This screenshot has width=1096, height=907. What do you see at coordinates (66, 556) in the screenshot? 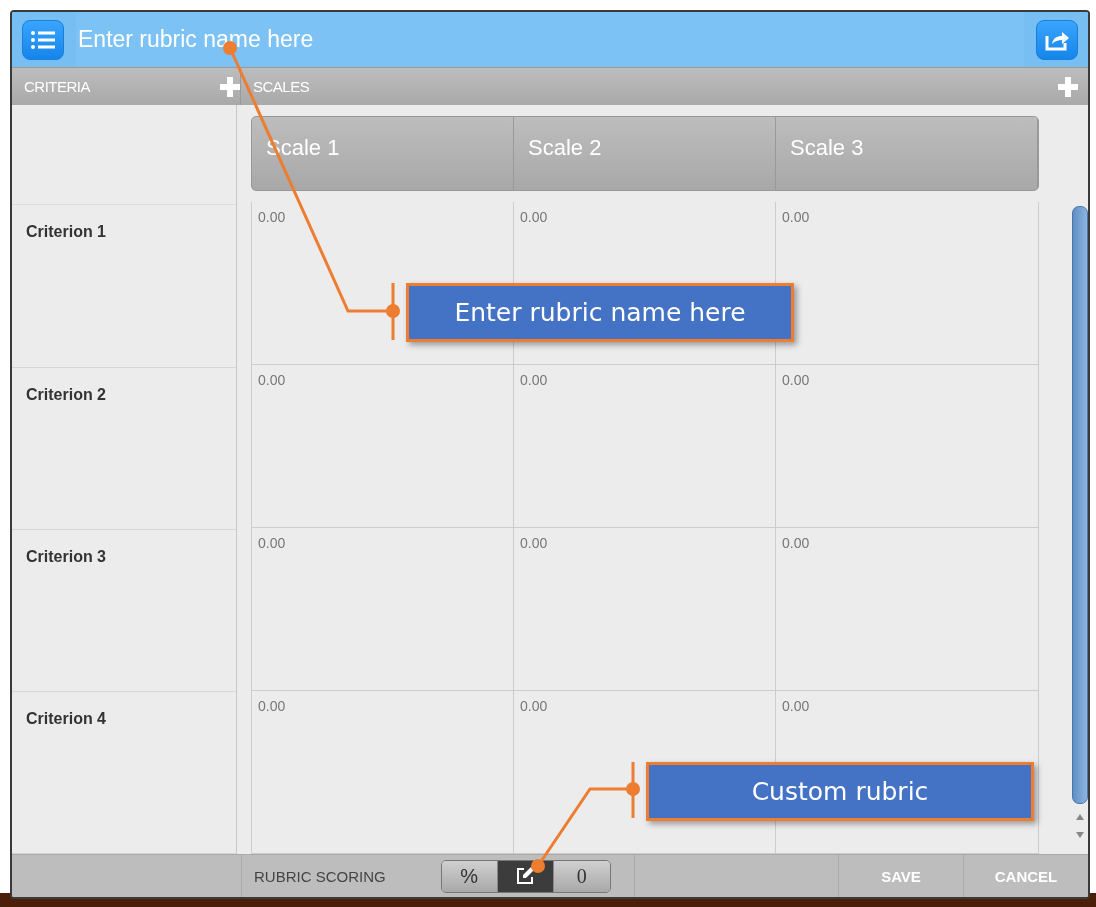
I see `criterion-name: Criterion 3` at bounding box center [66, 556].